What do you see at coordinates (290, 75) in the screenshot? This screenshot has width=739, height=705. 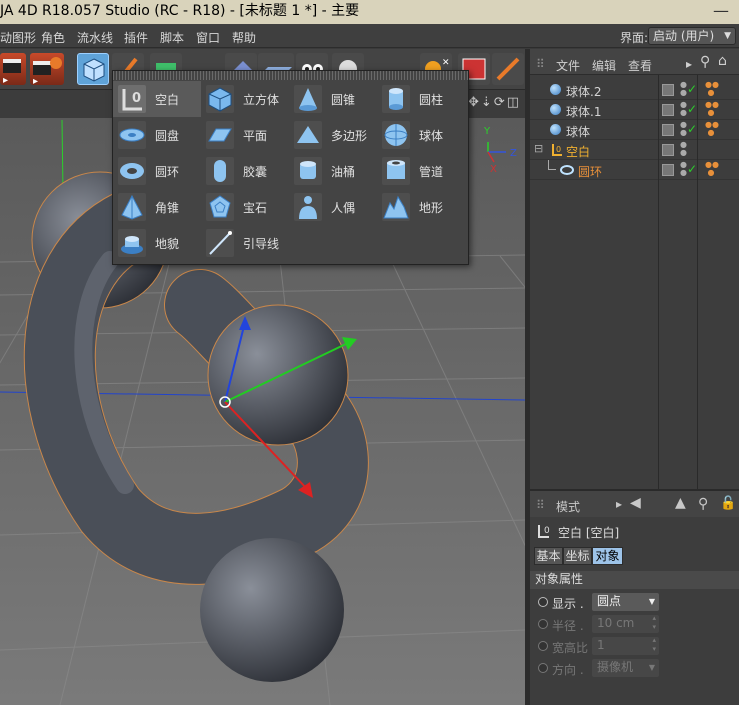 I see `popup-drag-handle` at bounding box center [290, 75].